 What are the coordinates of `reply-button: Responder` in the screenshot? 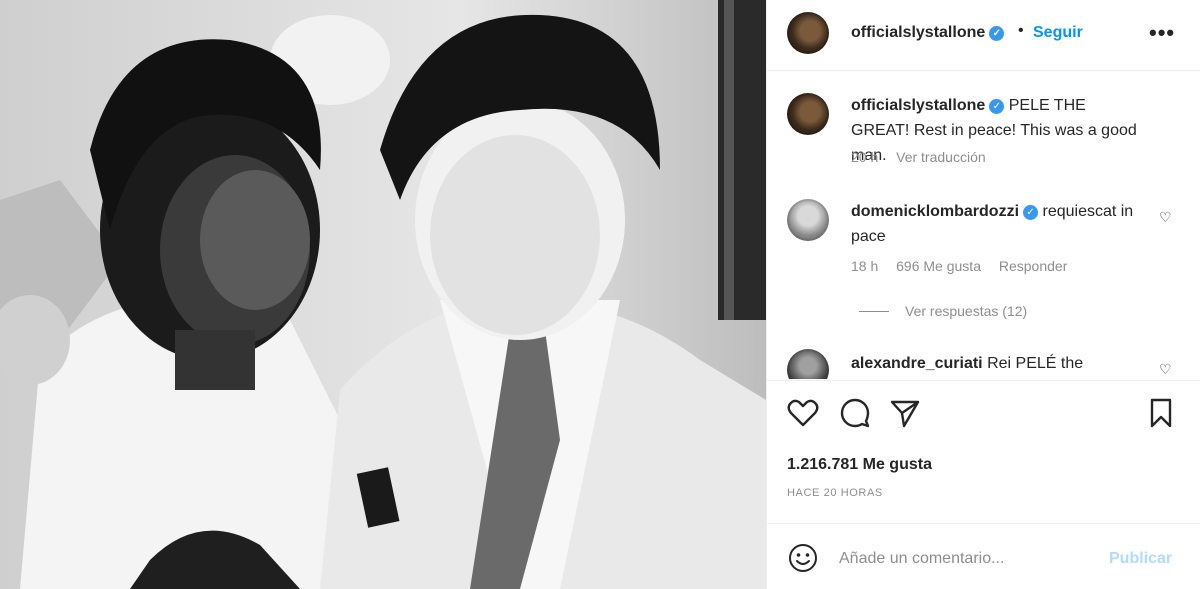 It's located at (1033, 266).